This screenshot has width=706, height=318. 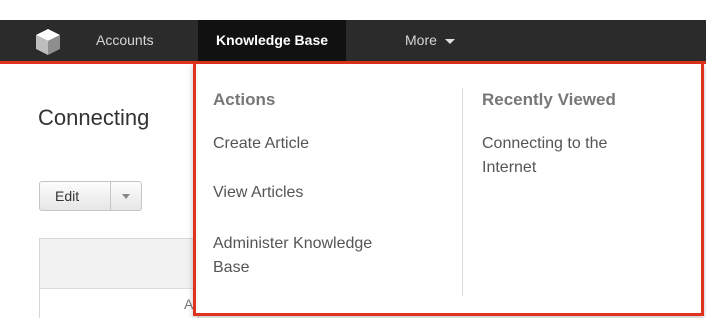 I want to click on nav-knowledge-base: Knowledge Base, so click(x=272, y=40).